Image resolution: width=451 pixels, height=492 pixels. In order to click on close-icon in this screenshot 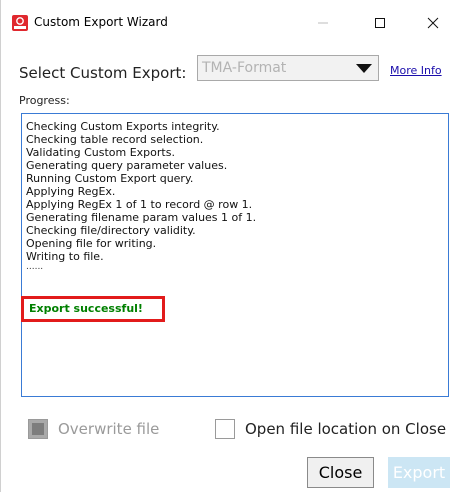, I will do `click(433, 23)`.